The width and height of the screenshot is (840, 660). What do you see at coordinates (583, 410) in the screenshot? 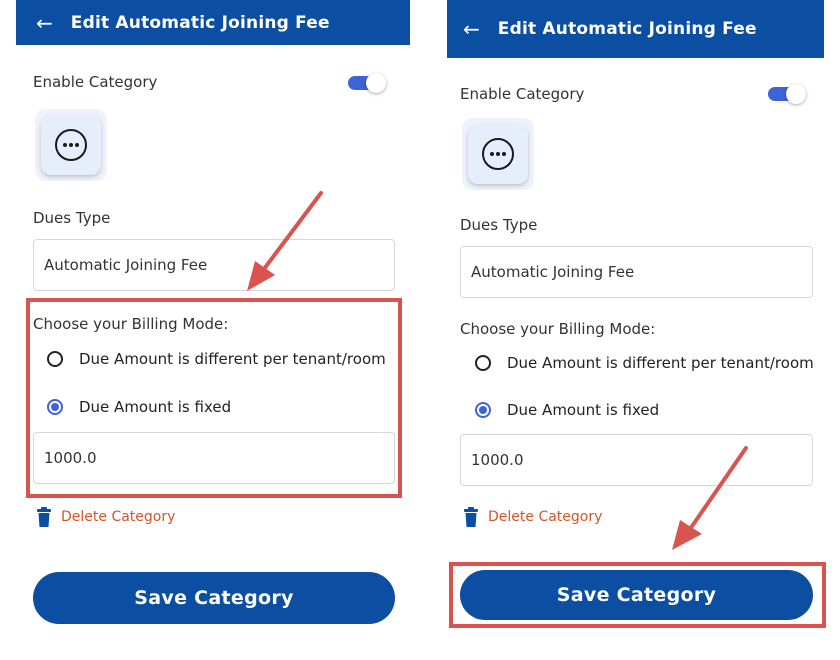
I see `billing-option-label: Due Amount is fixed` at bounding box center [583, 410].